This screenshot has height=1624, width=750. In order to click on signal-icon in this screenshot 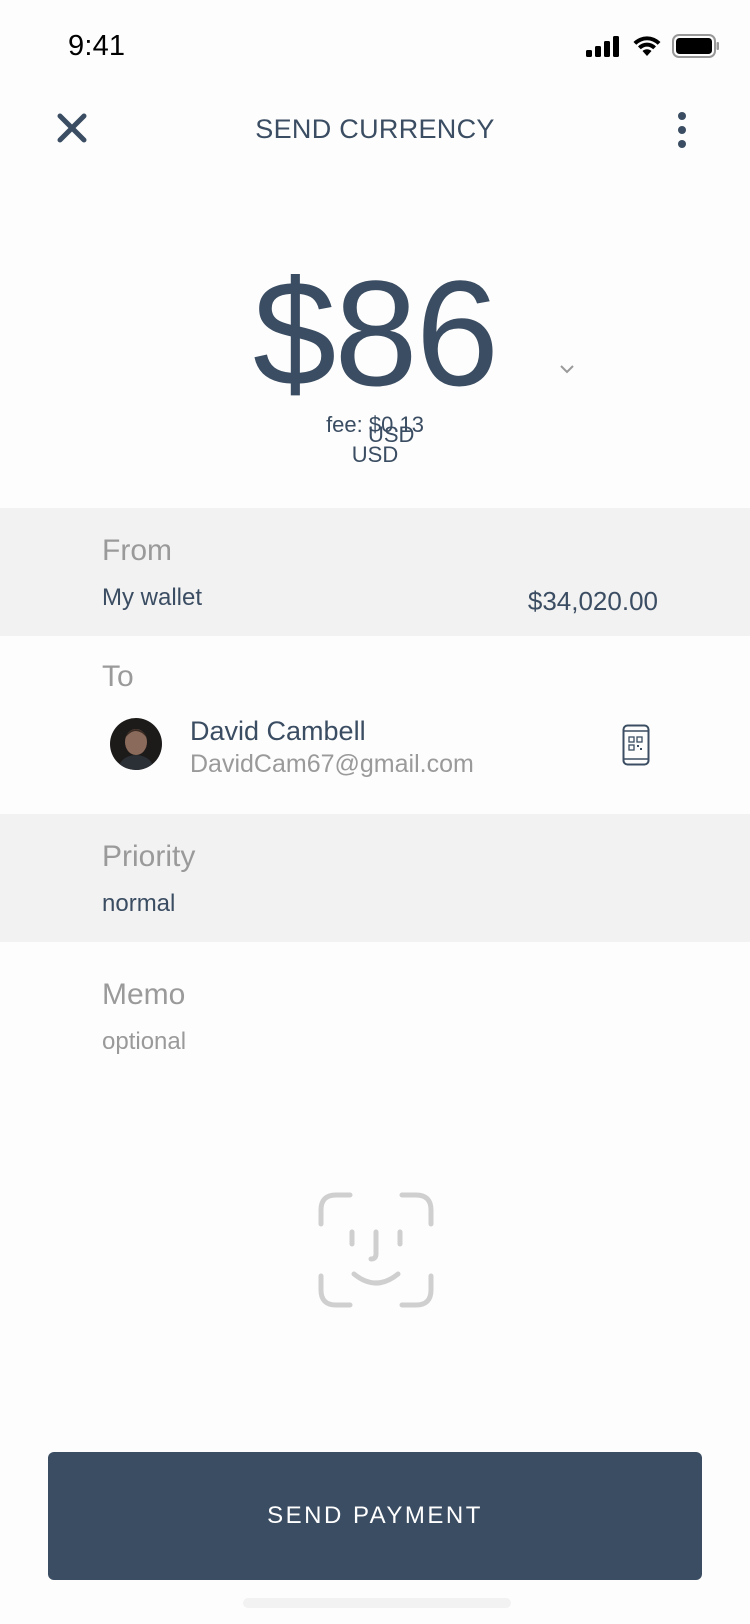, I will do `click(602, 46)`.